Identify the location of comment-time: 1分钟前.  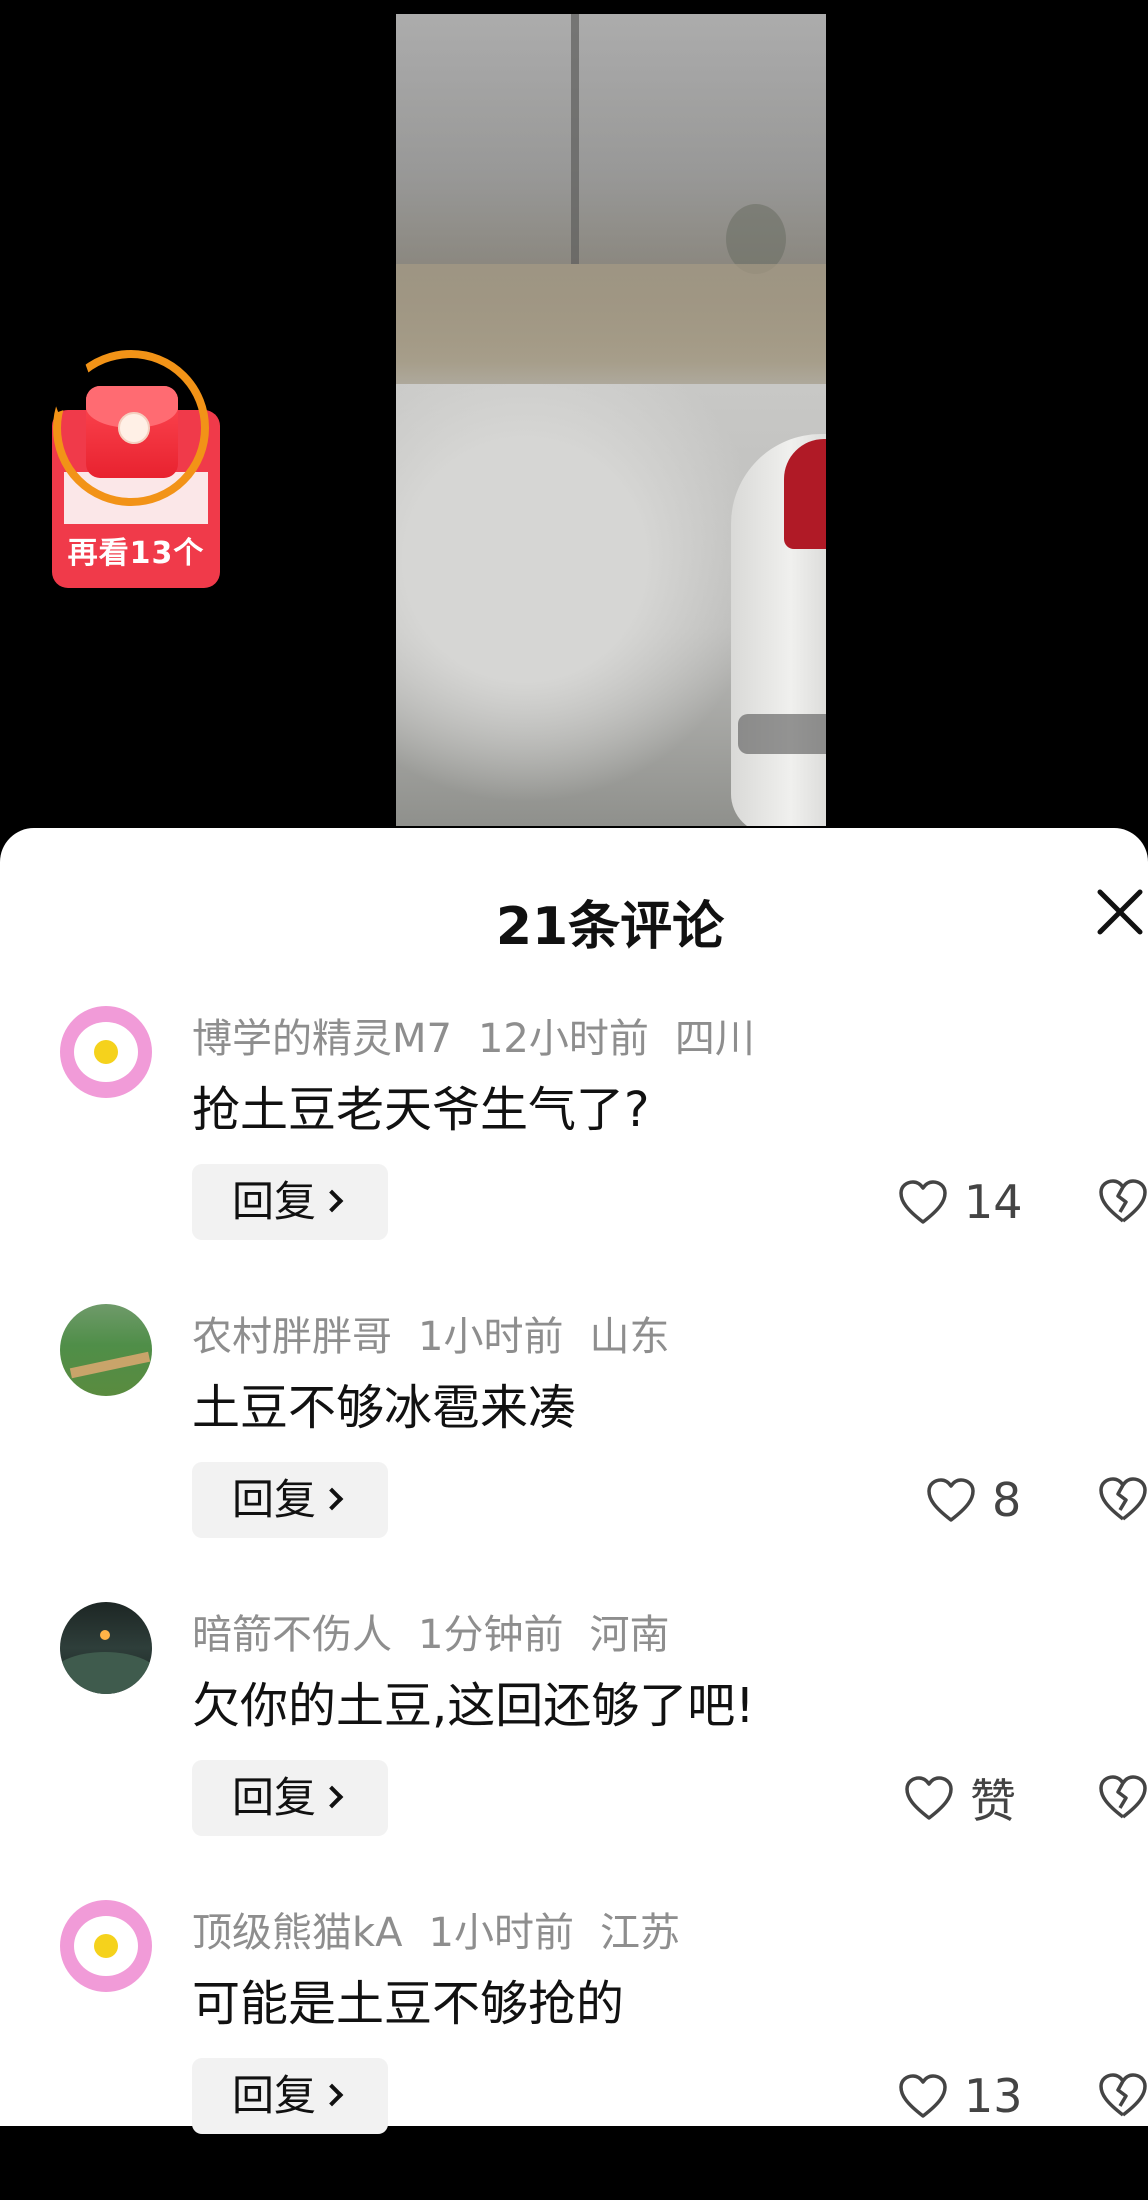
(491, 1635).